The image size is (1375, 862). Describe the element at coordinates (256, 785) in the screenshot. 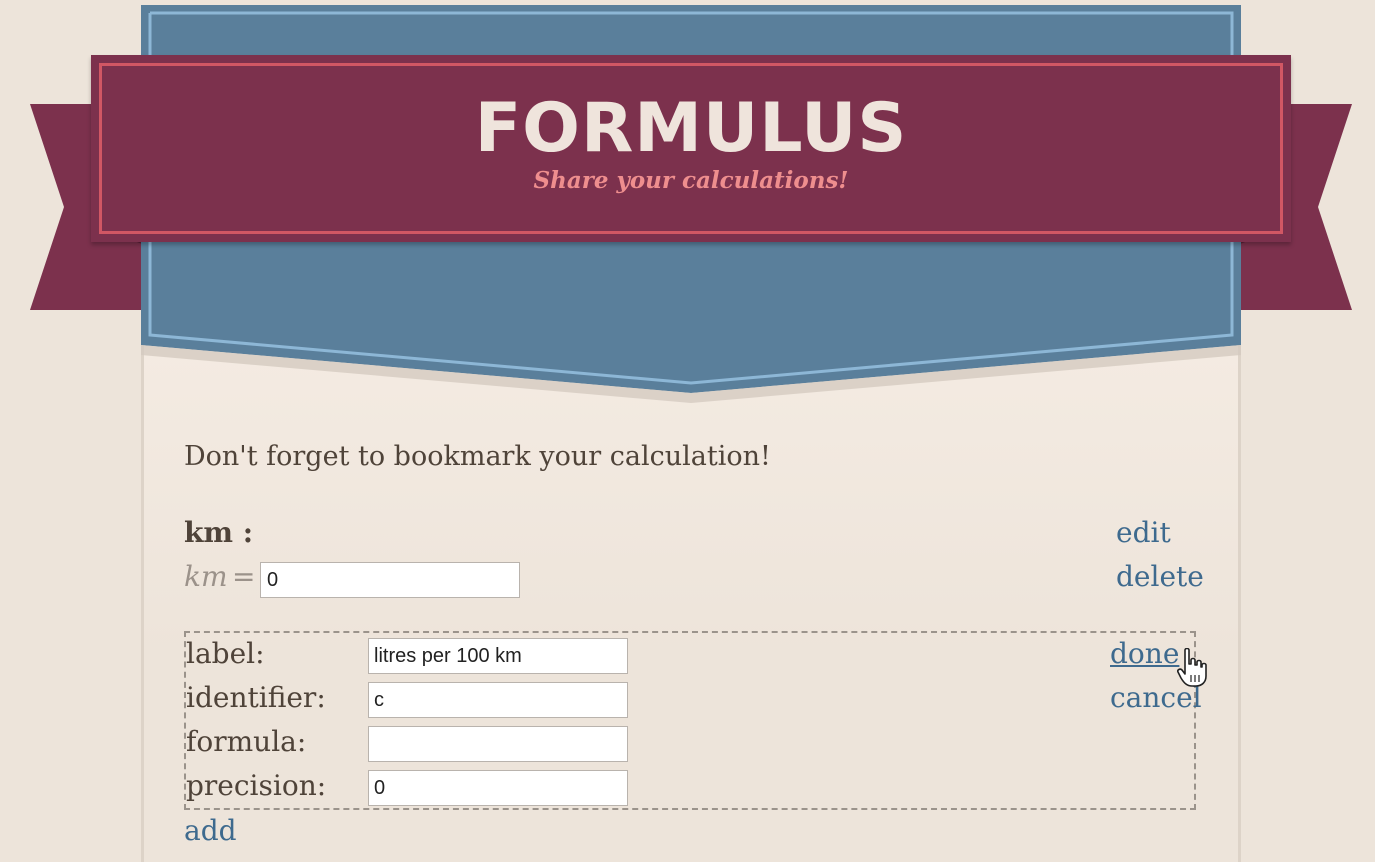

I see `precision-field-label: precision:` at that location.